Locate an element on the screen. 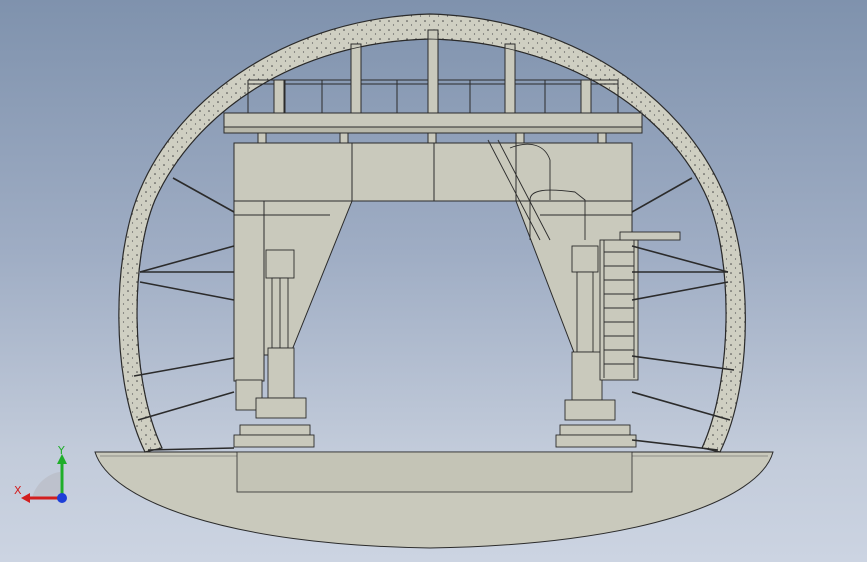  z-axis-dot is located at coordinates (62, 498).